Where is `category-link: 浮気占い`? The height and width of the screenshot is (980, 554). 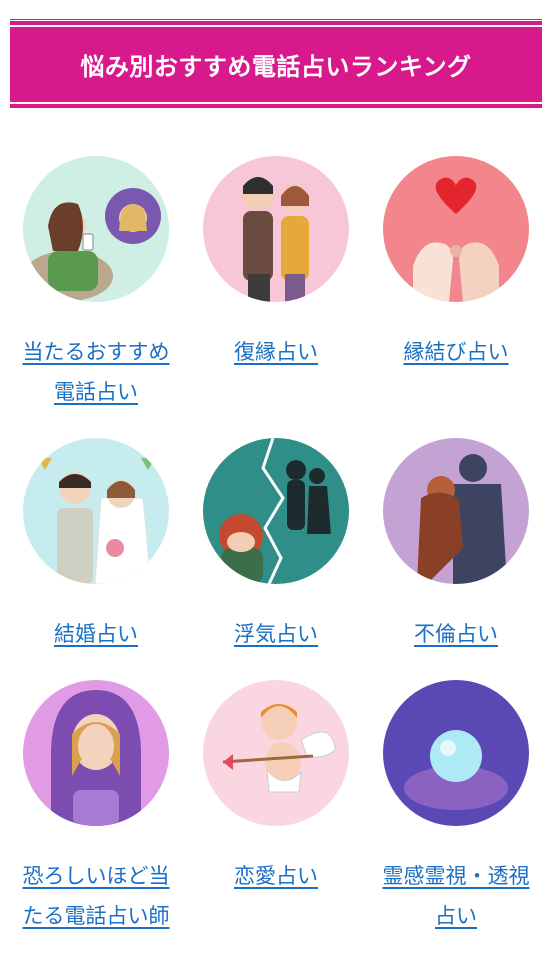 category-link: 浮気占い is located at coordinates (276, 634).